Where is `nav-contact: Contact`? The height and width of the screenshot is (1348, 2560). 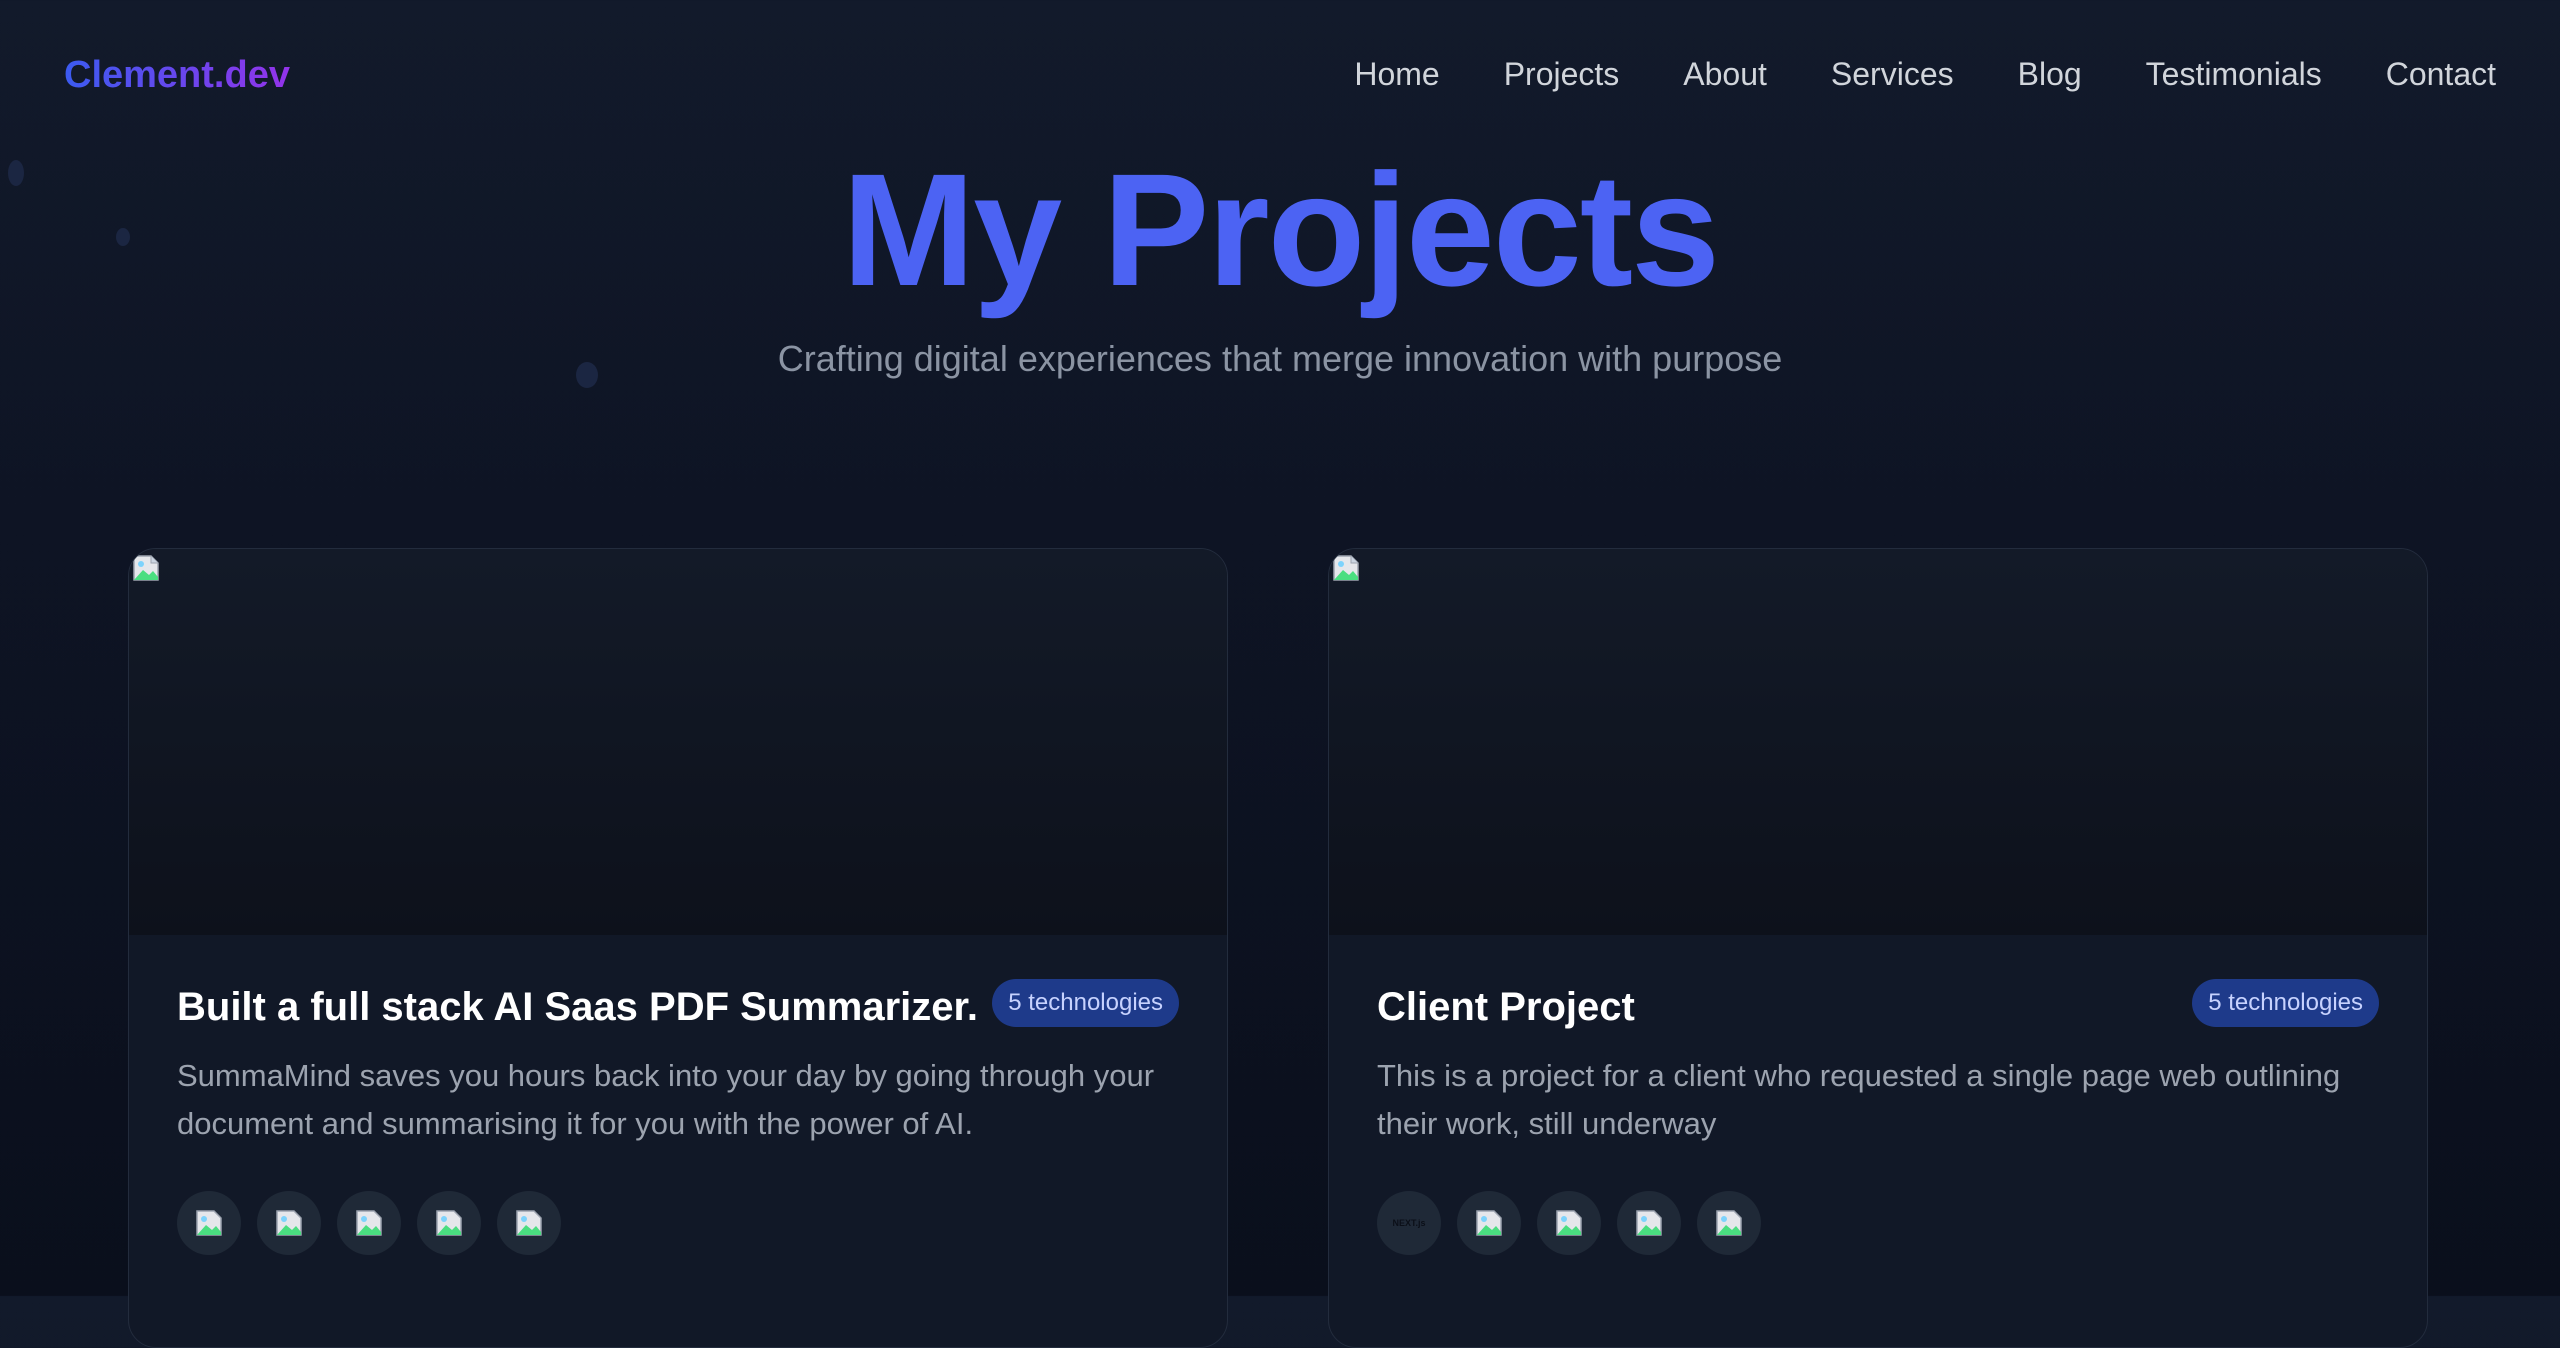
nav-contact: Contact is located at coordinates (2441, 74).